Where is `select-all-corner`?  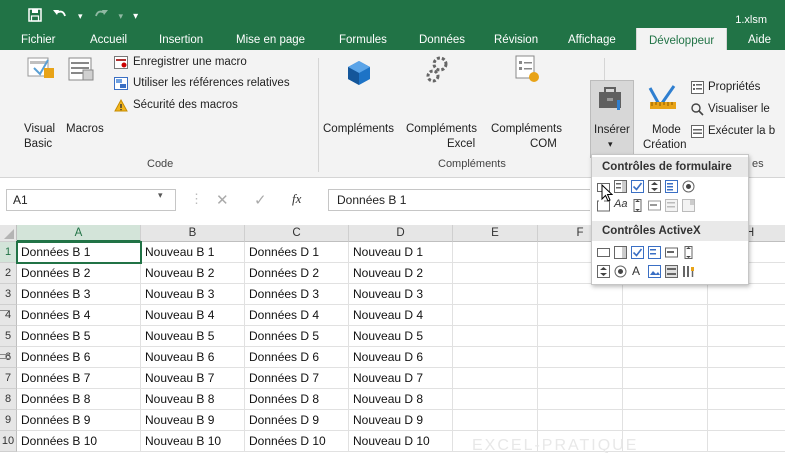 select-all-corner is located at coordinates (8, 233).